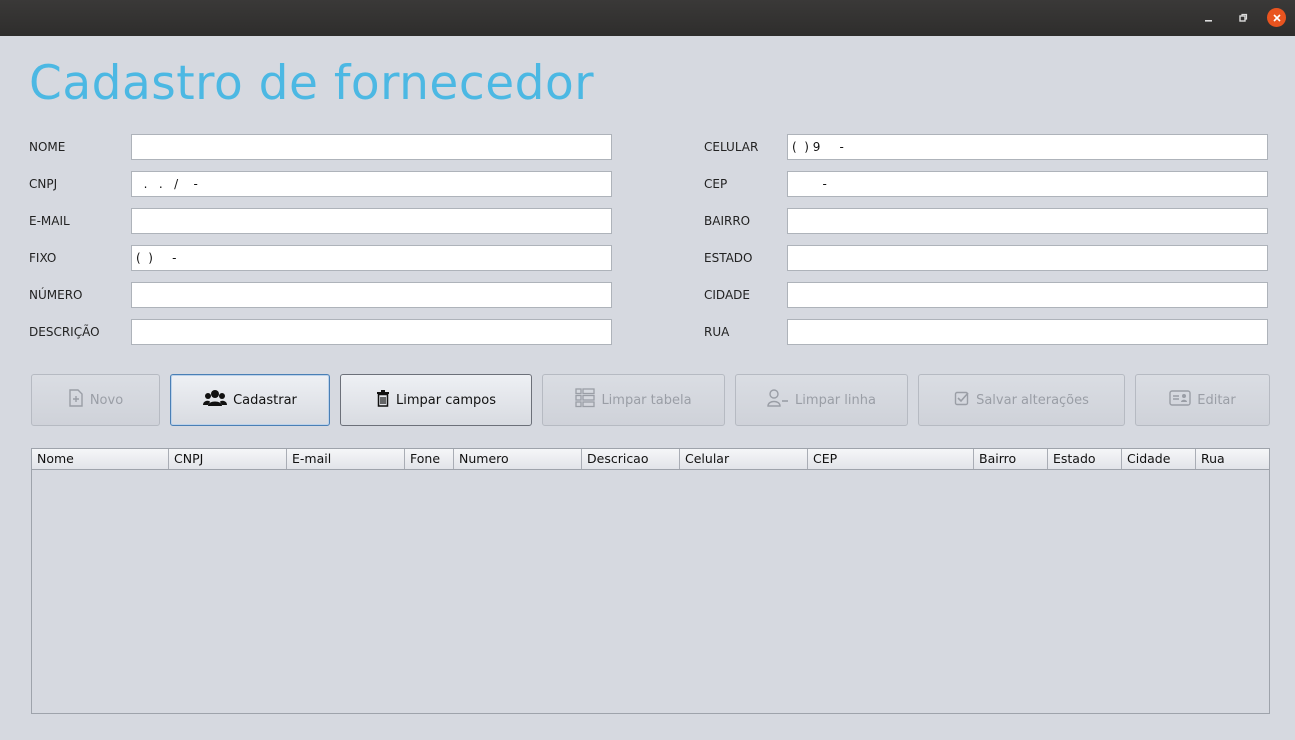 The width and height of the screenshot is (1295, 740). Describe the element at coordinates (731, 147) in the screenshot. I see `celular-label: CELULAR` at that location.